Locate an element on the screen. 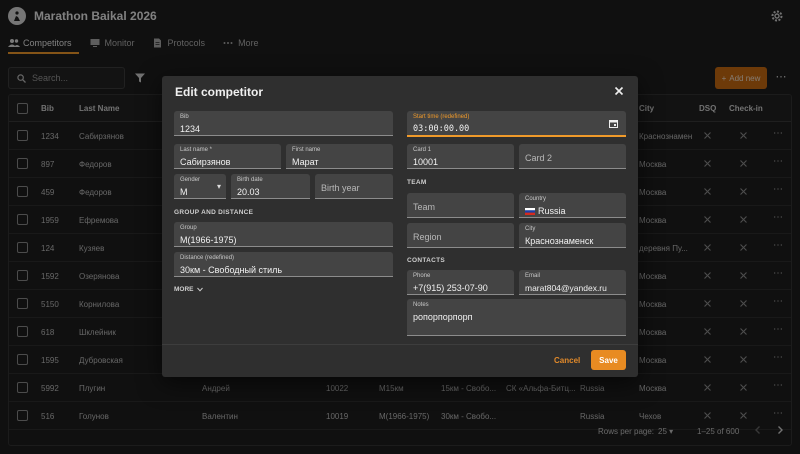 The image size is (800, 454). start-time-value: 03:00:00.00 is located at coordinates (441, 129).